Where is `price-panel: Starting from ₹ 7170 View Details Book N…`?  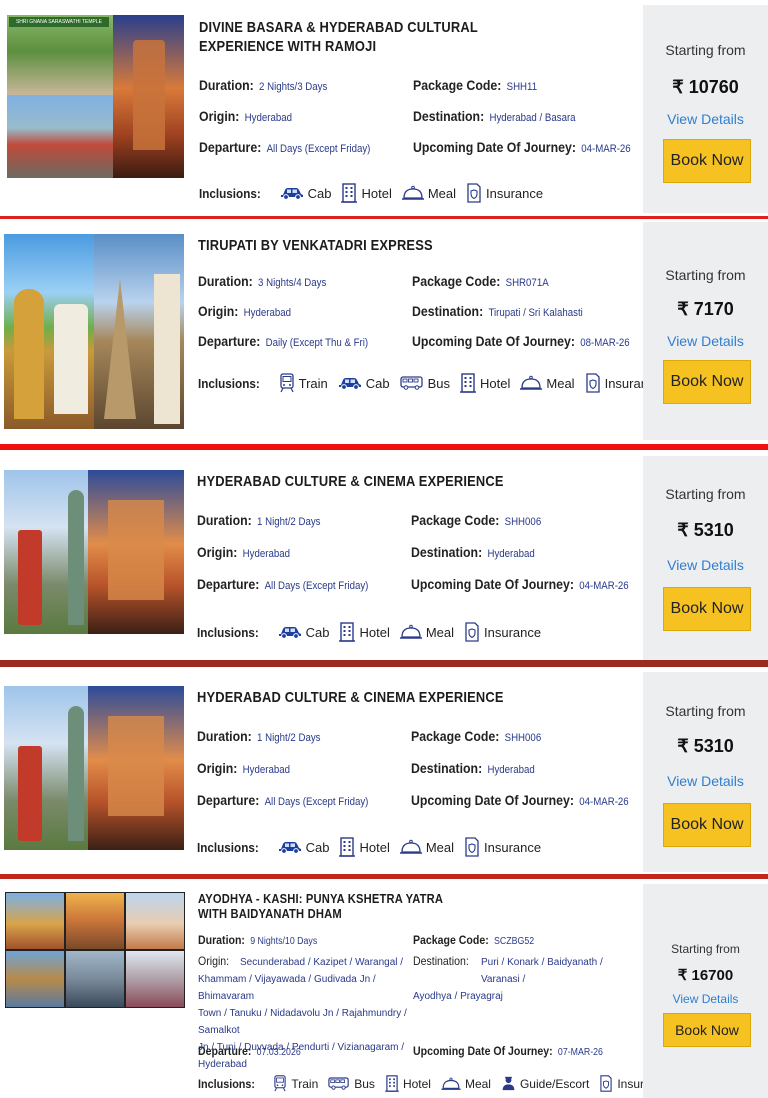 price-panel: Starting from ₹ 7170 View Details Book N… is located at coordinates (705, 331).